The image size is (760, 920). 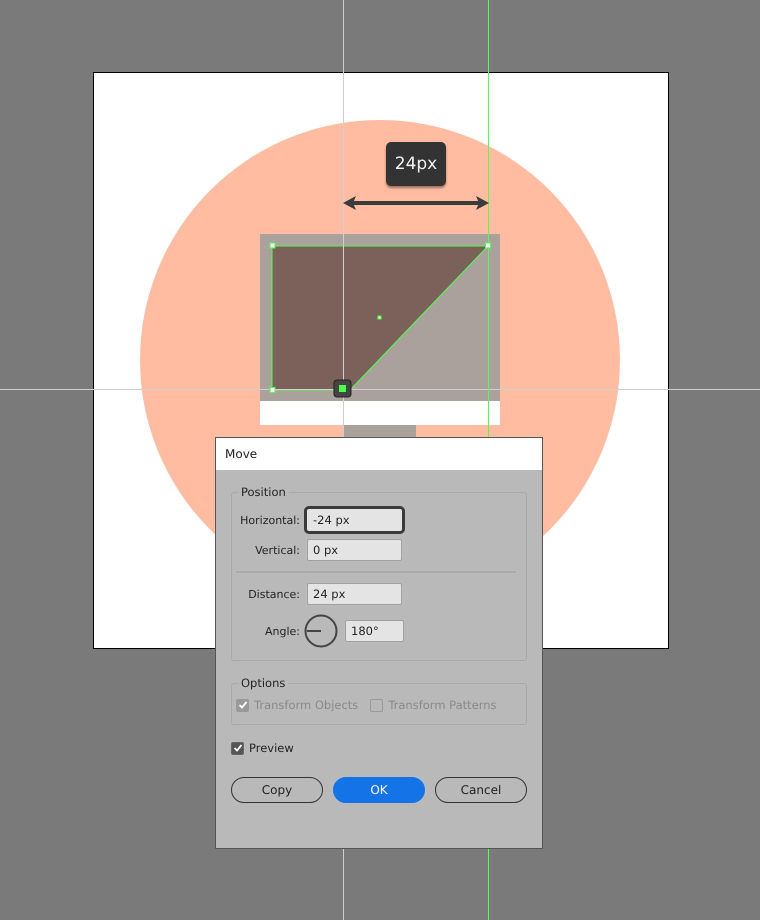 I want to click on field-label: Distance:, so click(x=273, y=594).